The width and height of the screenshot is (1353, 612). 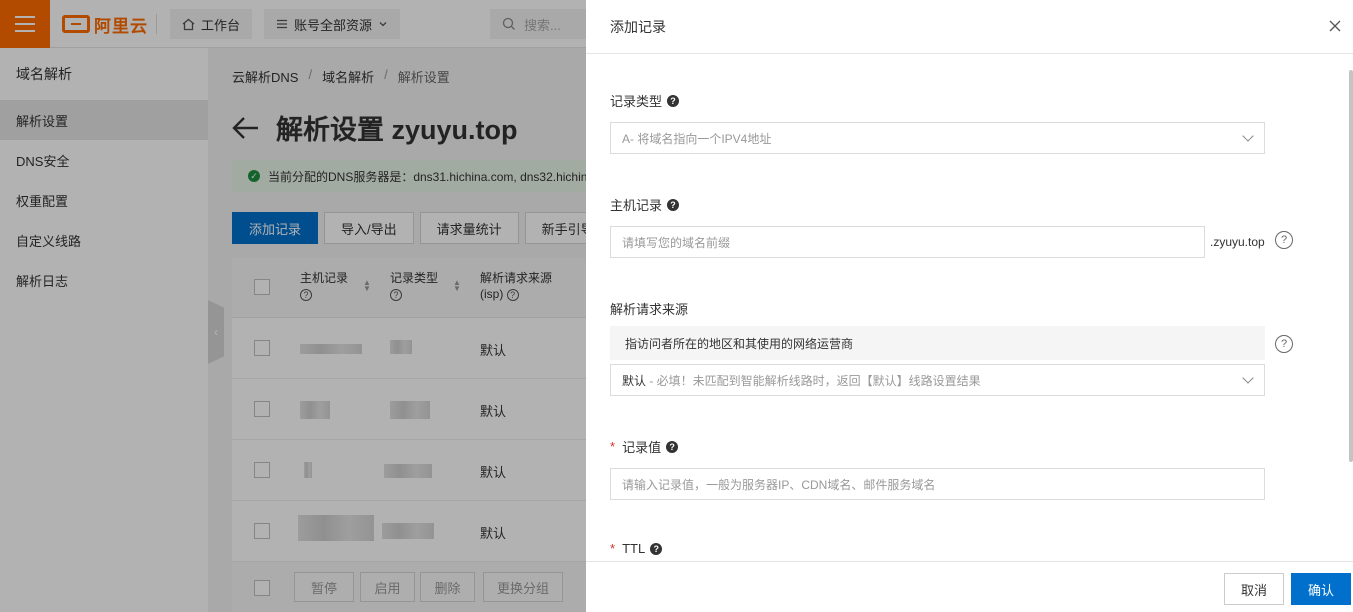 I want to click on isp-select: 默认 - 必填！未匹配到智能解析线路时，返回【默认】线路设置结果, so click(x=937, y=380).